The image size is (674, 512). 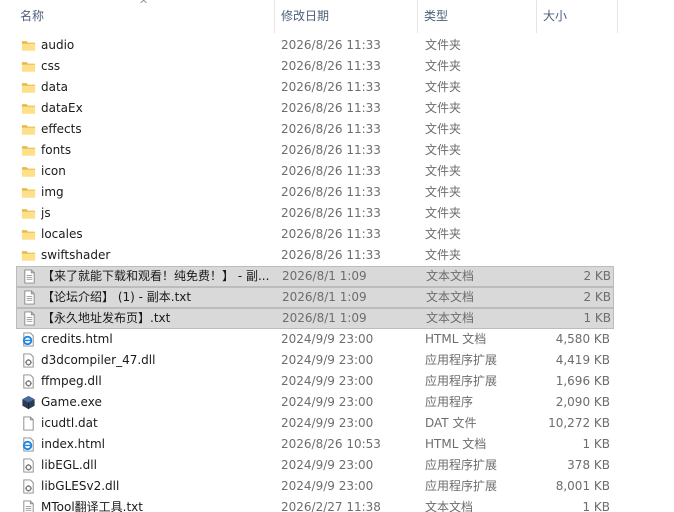 I want to click on file-size: 2,090 KB, so click(x=582, y=402).